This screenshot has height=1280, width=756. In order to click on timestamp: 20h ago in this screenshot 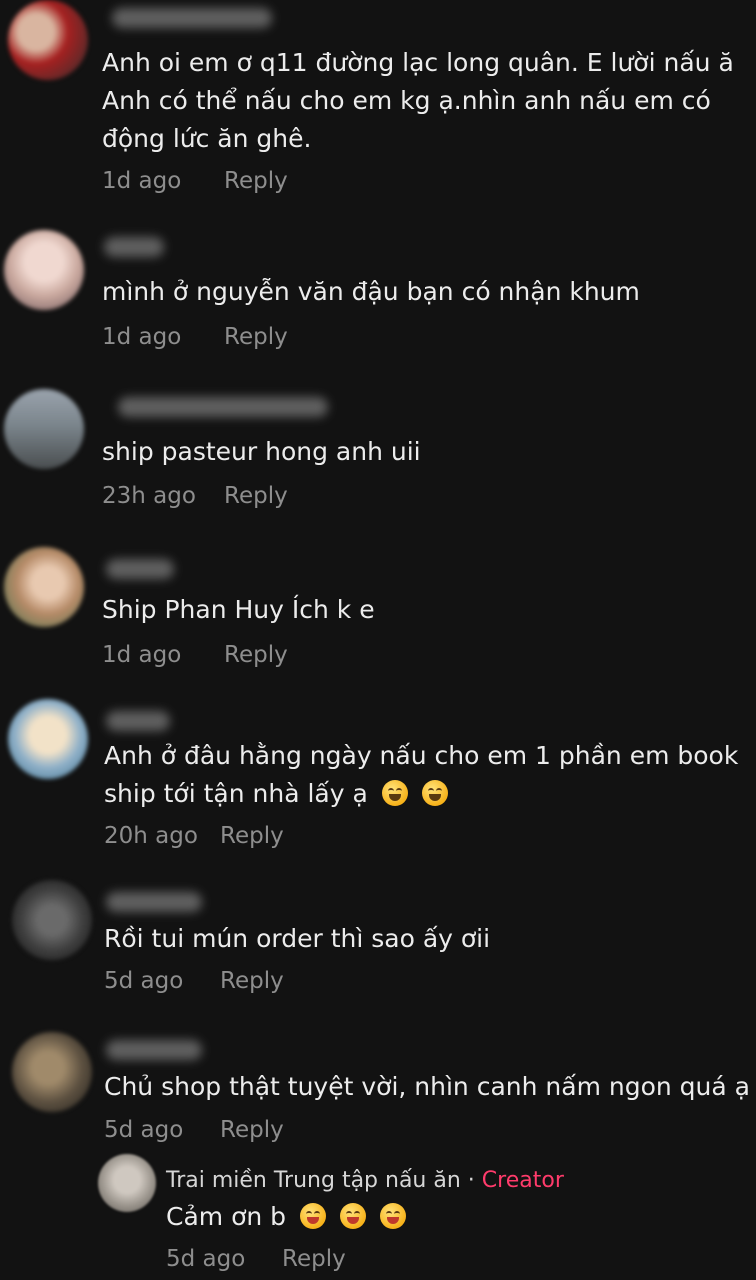, I will do `click(151, 836)`.